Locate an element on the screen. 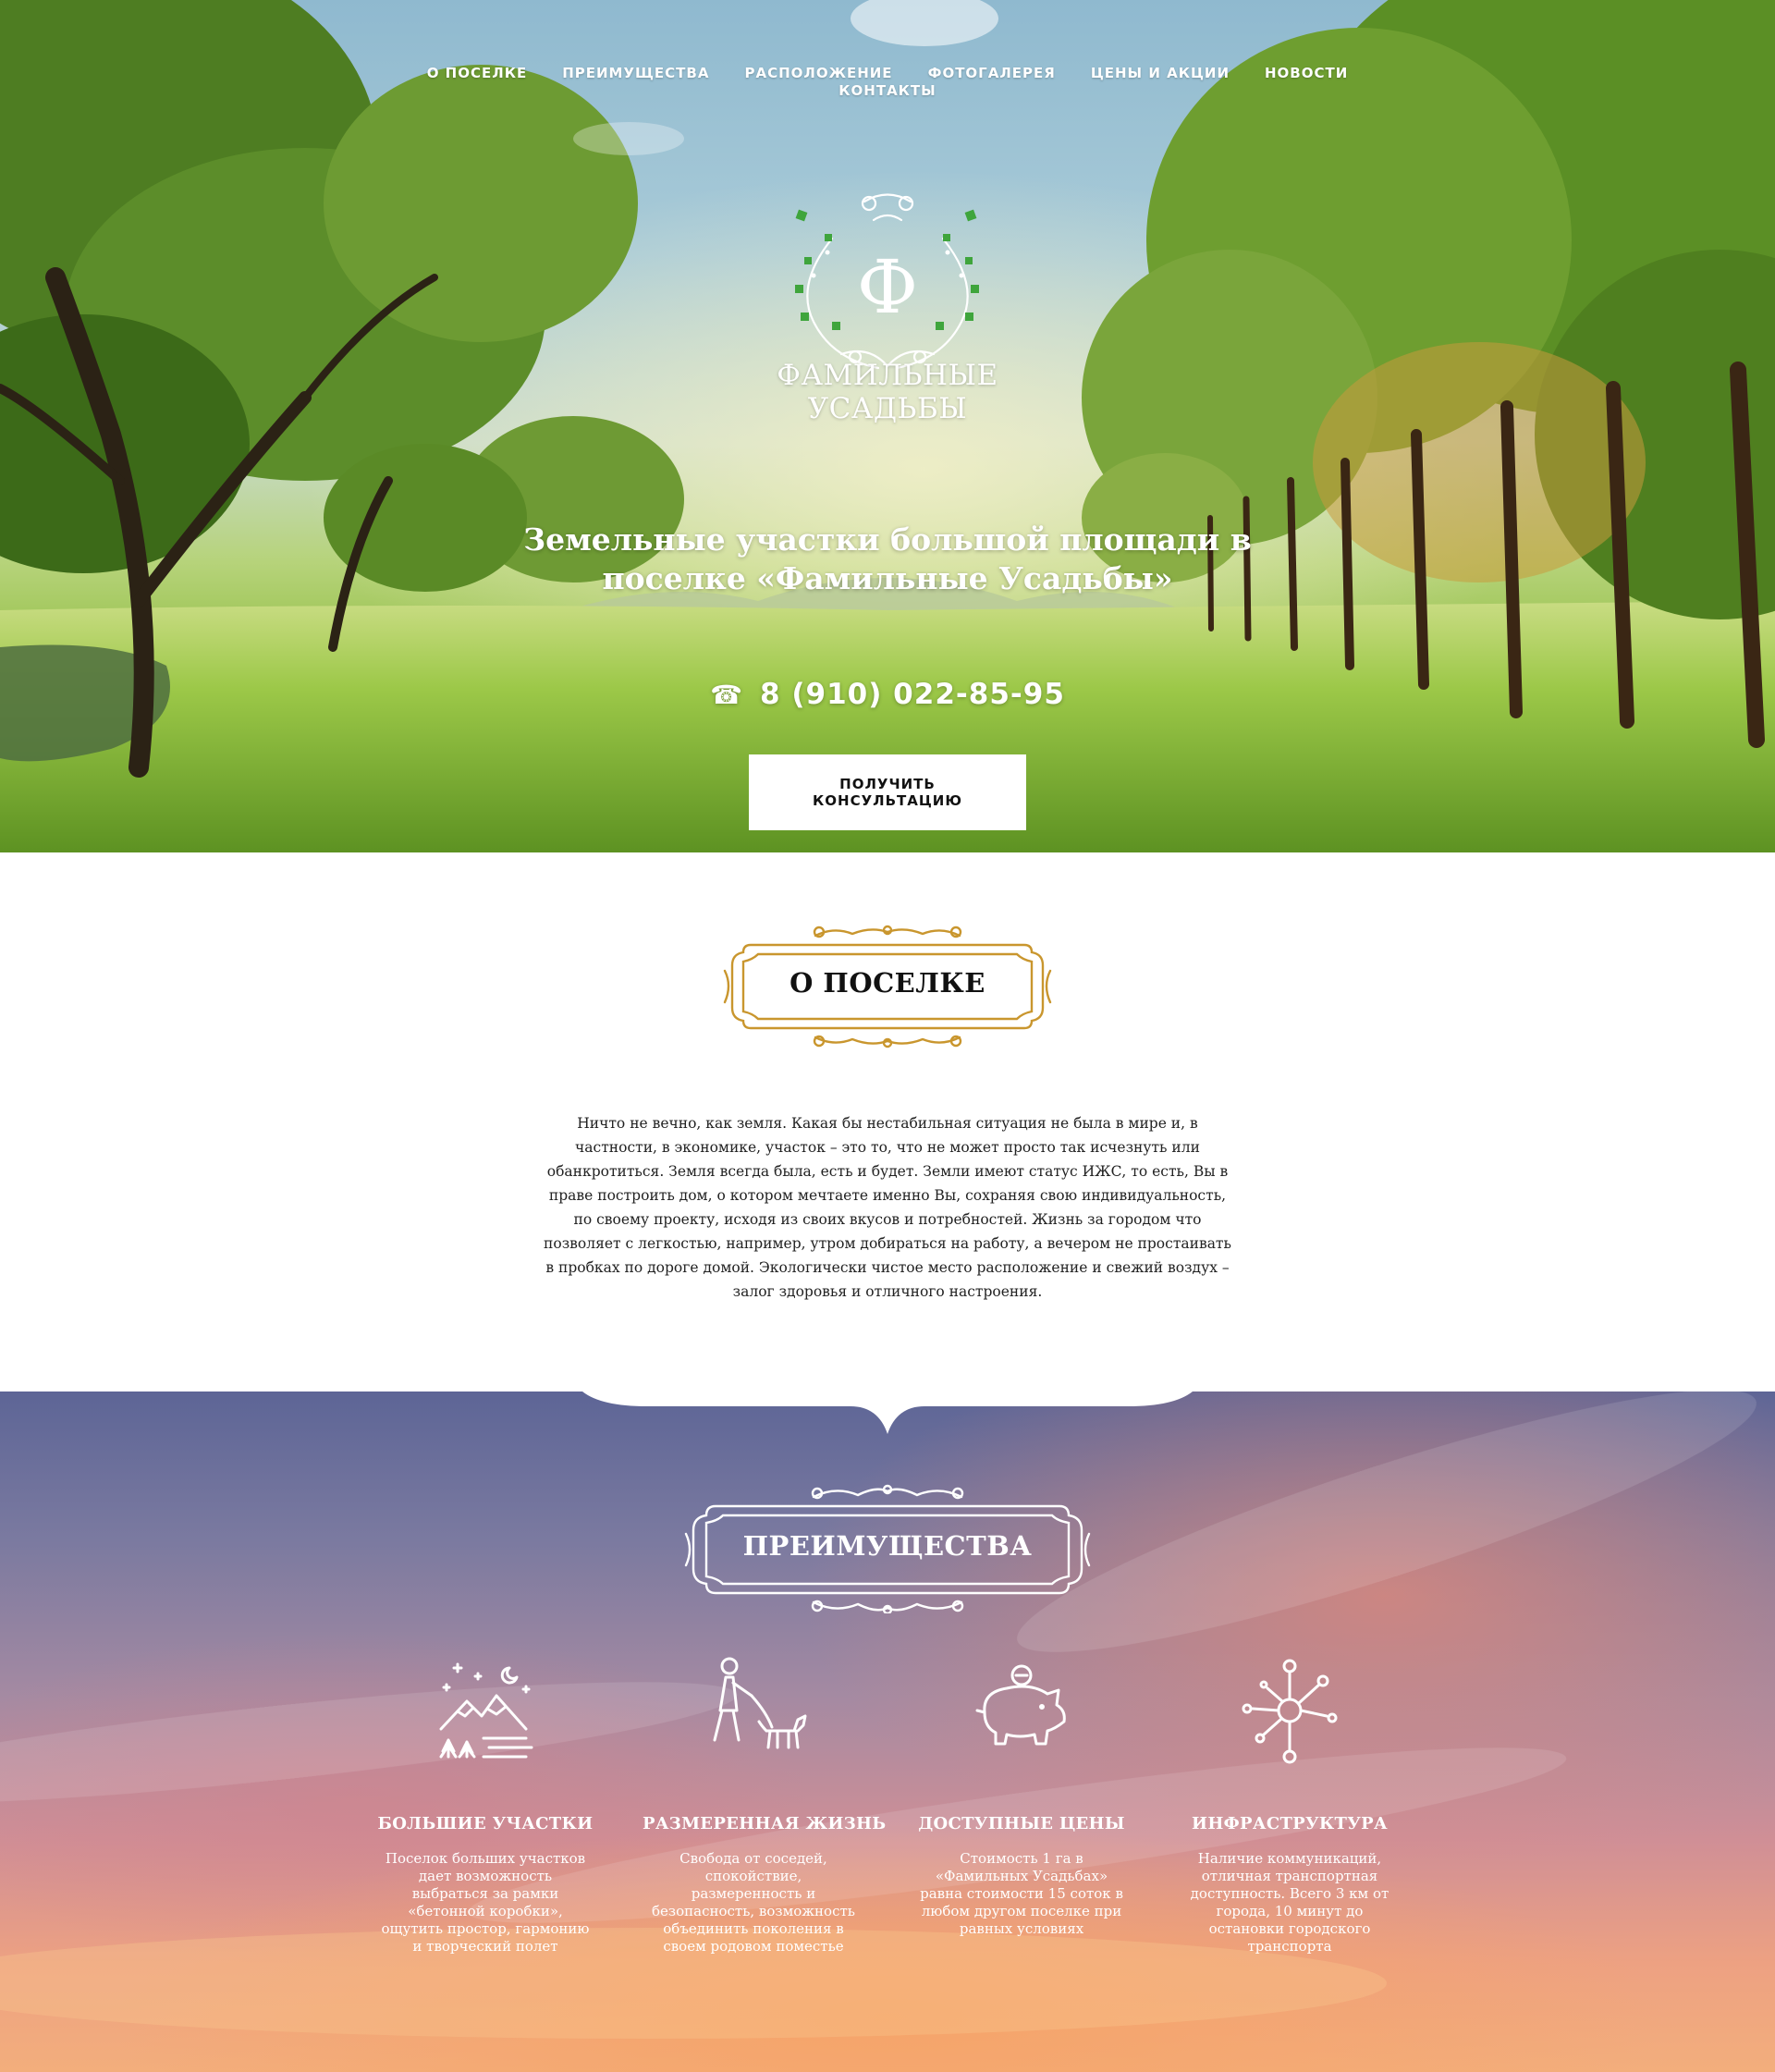 The height and width of the screenshot is (2072, 1775). phone-icon: ☎ is located at coordinates (726, 695).